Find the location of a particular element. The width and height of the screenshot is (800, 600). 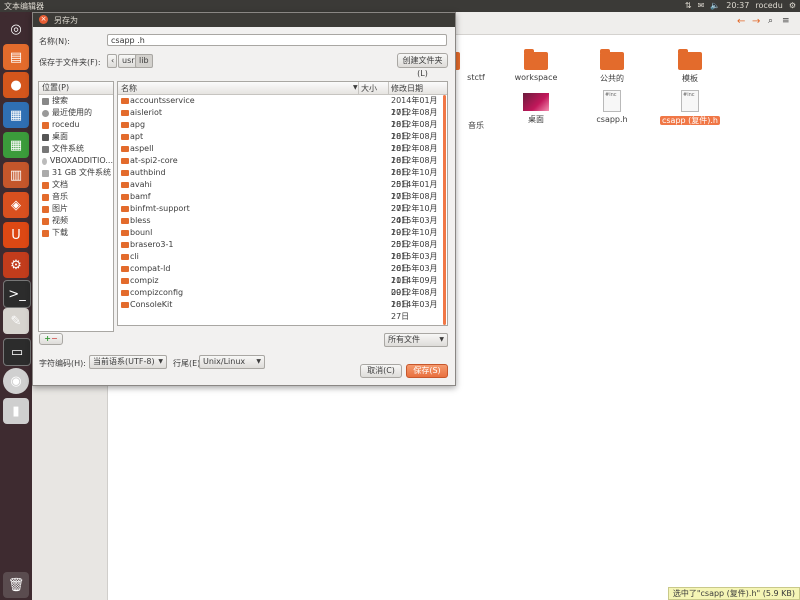

table-row: compizconfig 2012年08月18日 is located at coordinates (282, 298).